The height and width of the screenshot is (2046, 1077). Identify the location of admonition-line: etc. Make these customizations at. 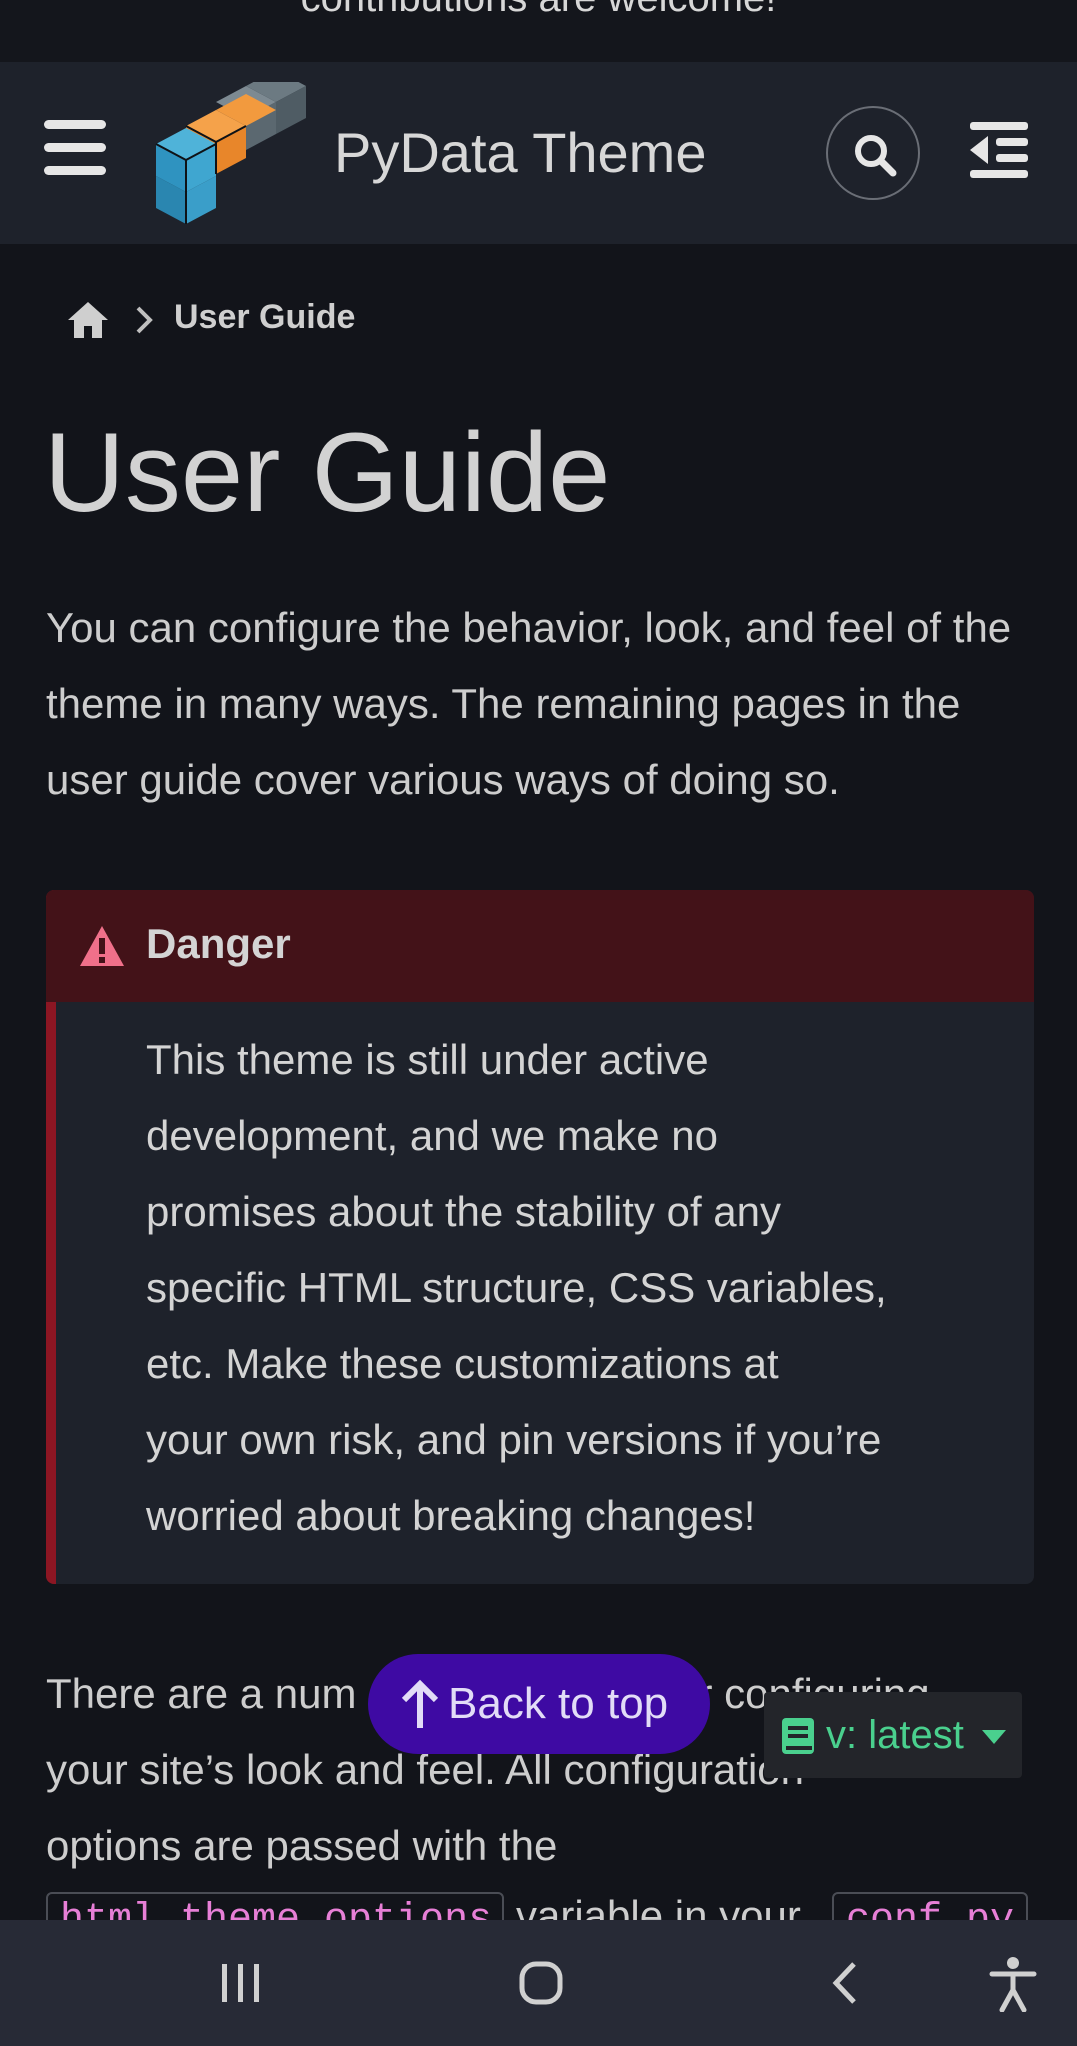
(462, 1363).